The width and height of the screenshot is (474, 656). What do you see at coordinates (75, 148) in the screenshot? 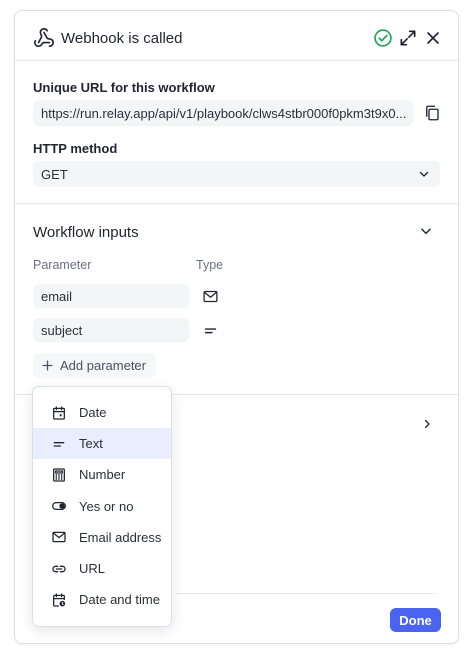
I see `http-method-label: HTTP method` at bounding box center [75, 148].